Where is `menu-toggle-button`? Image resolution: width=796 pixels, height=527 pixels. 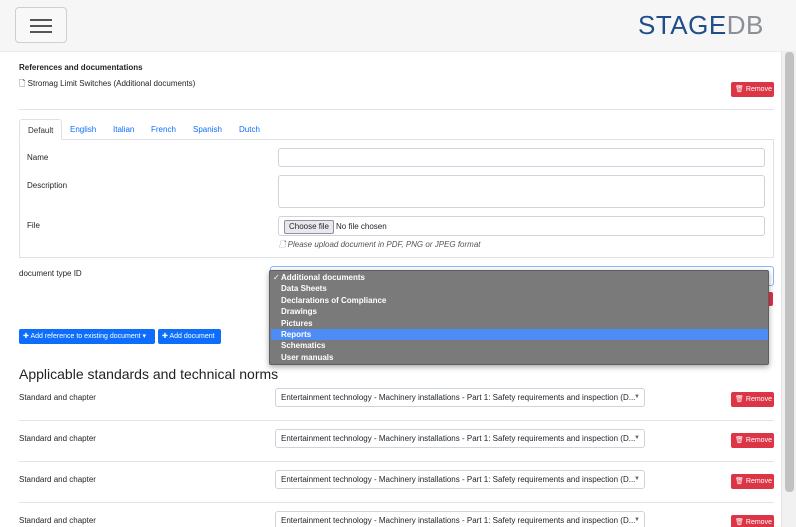 menu-toggle-button is located at coordinates (41, 25).